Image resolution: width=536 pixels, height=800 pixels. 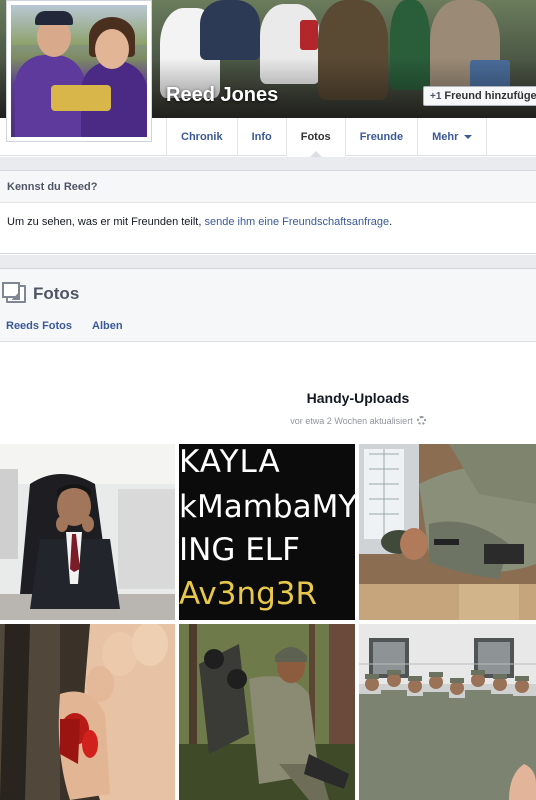 I want to click on album-updated-text: vor etwa 2 Wochen aktualisiert, so click(x=351, y=421).